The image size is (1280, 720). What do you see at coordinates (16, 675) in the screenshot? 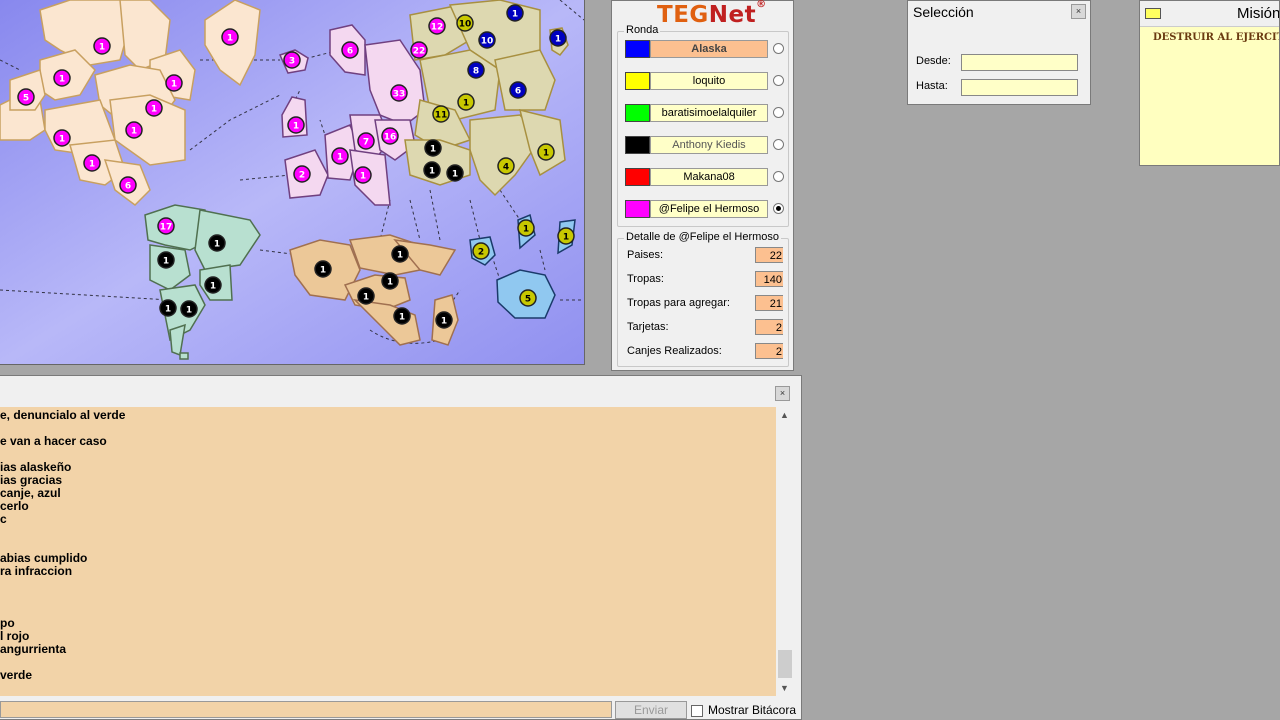
I see `chat-line: verde` at bounding box center [16, 675].